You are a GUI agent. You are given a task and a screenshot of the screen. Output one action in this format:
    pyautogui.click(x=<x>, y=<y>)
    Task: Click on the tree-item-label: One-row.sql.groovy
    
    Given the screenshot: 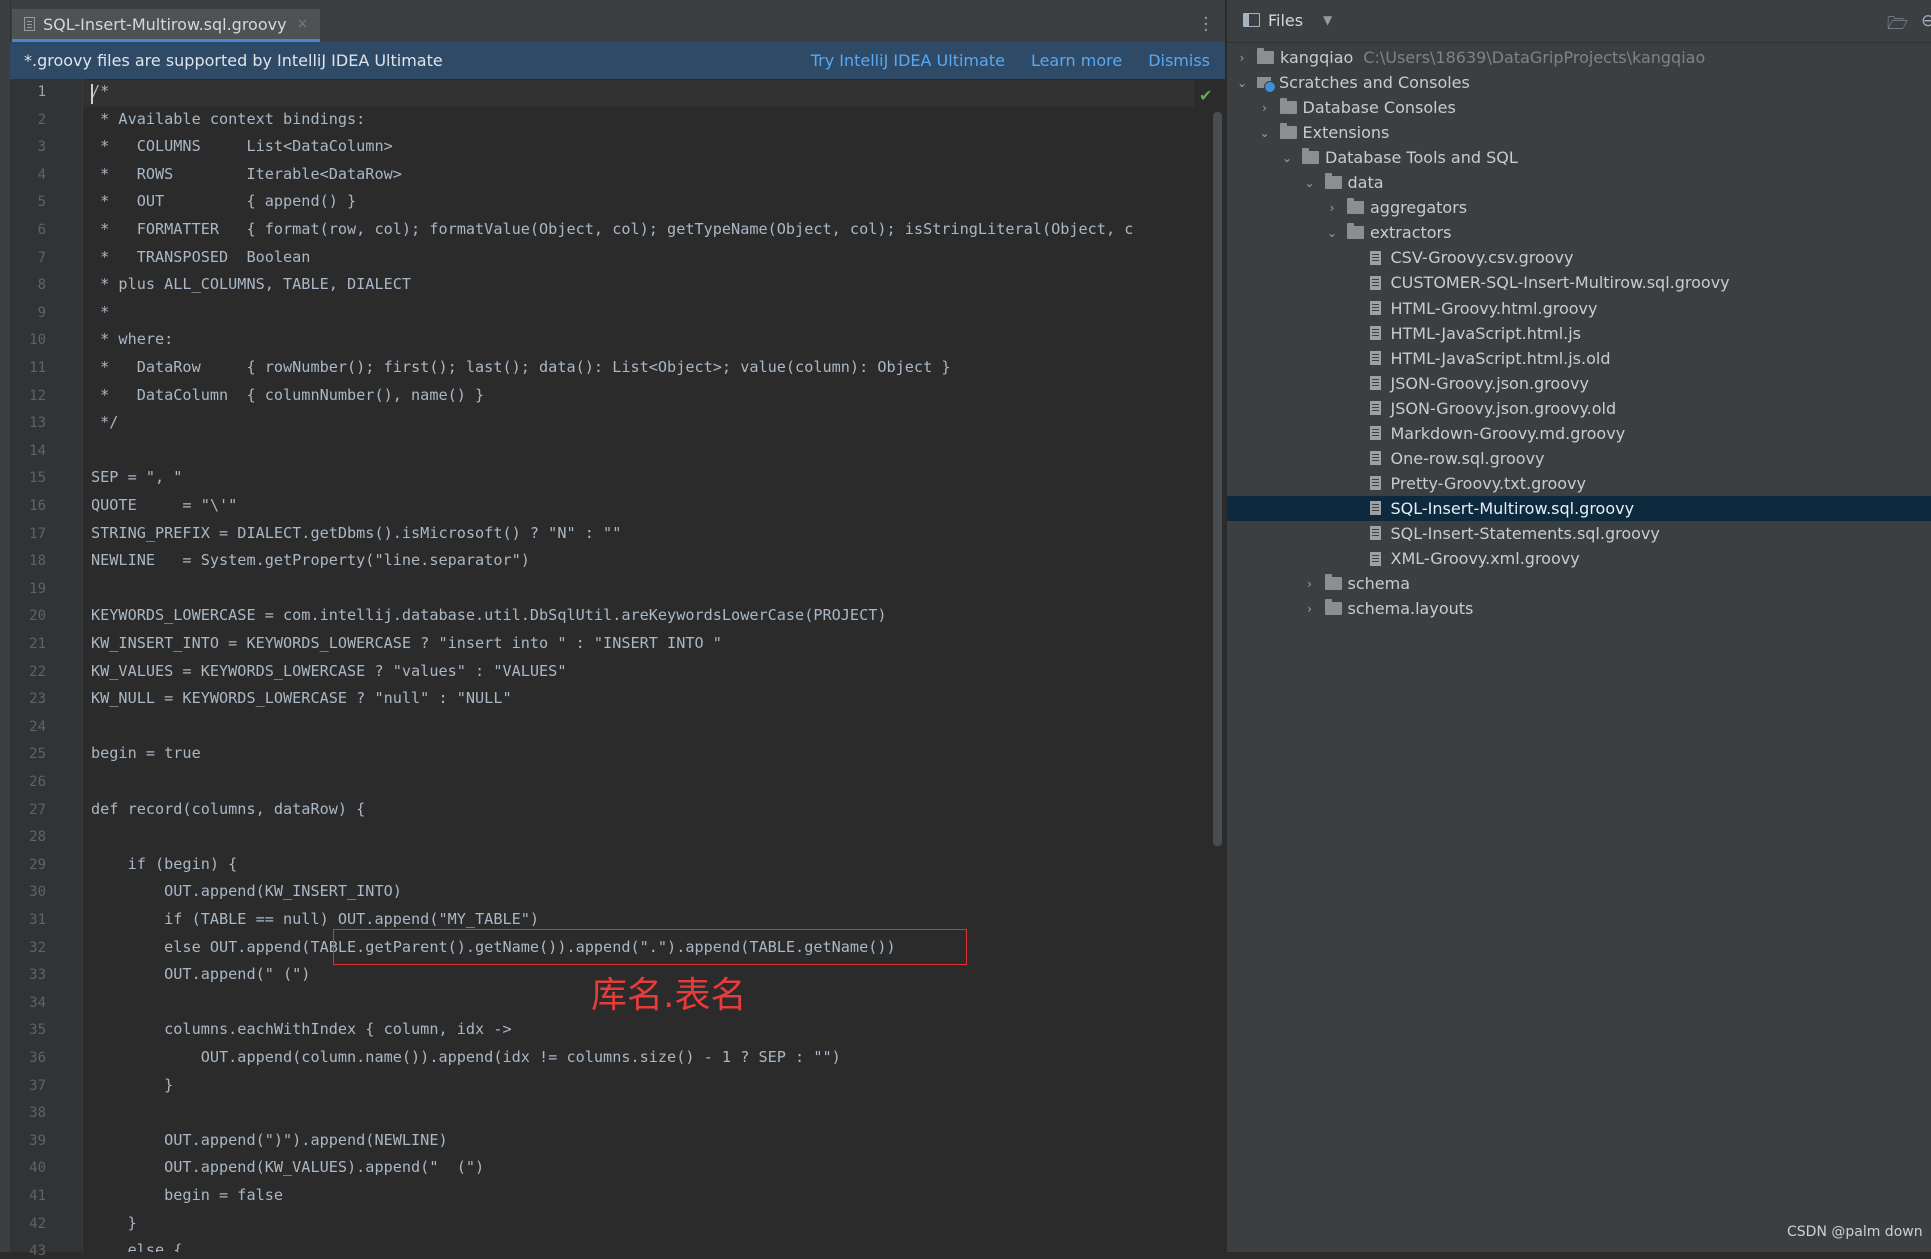 What is the action you would take?
    pyautogui.click(x=1467, y=458)
    